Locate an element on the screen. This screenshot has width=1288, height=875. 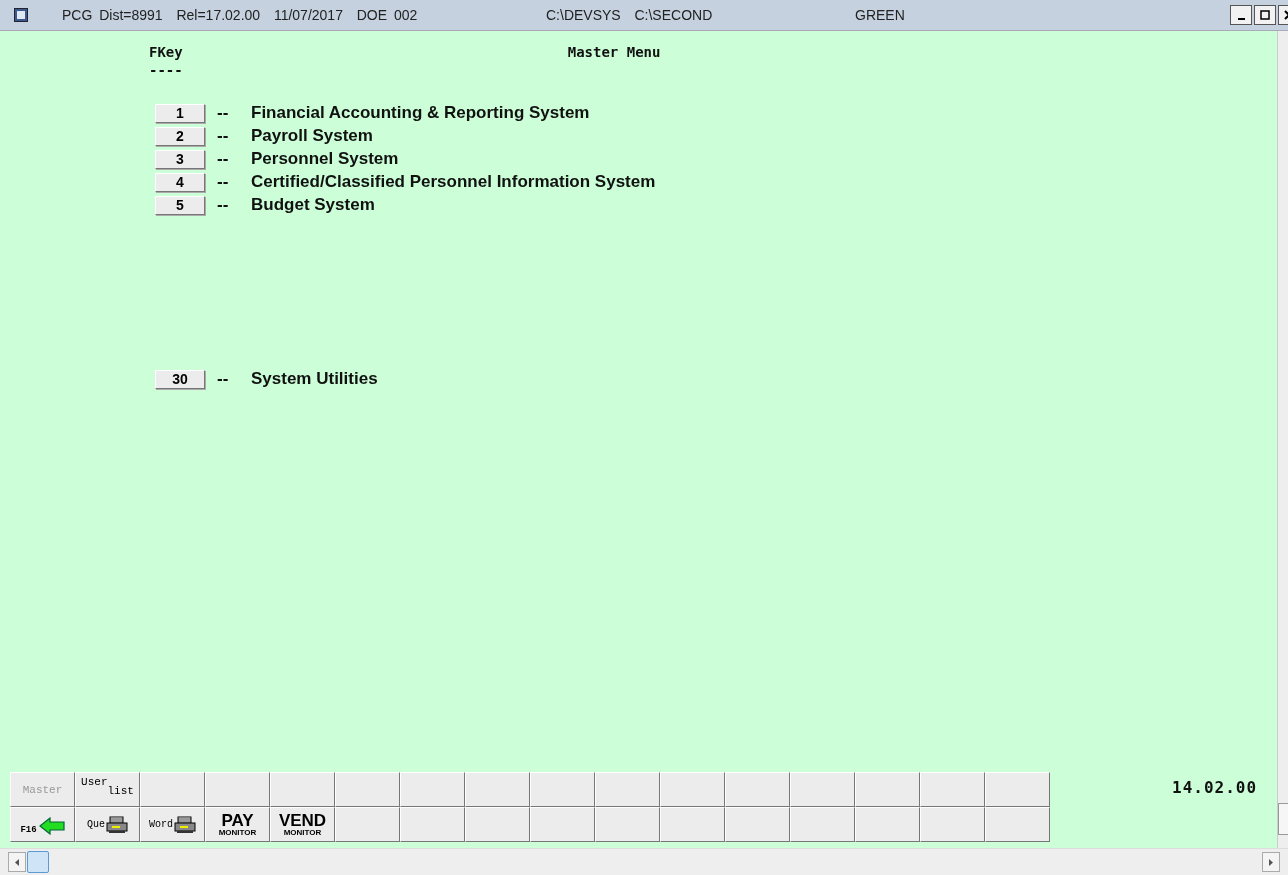
window-title: GREEN is located at coordinates (880, 15).